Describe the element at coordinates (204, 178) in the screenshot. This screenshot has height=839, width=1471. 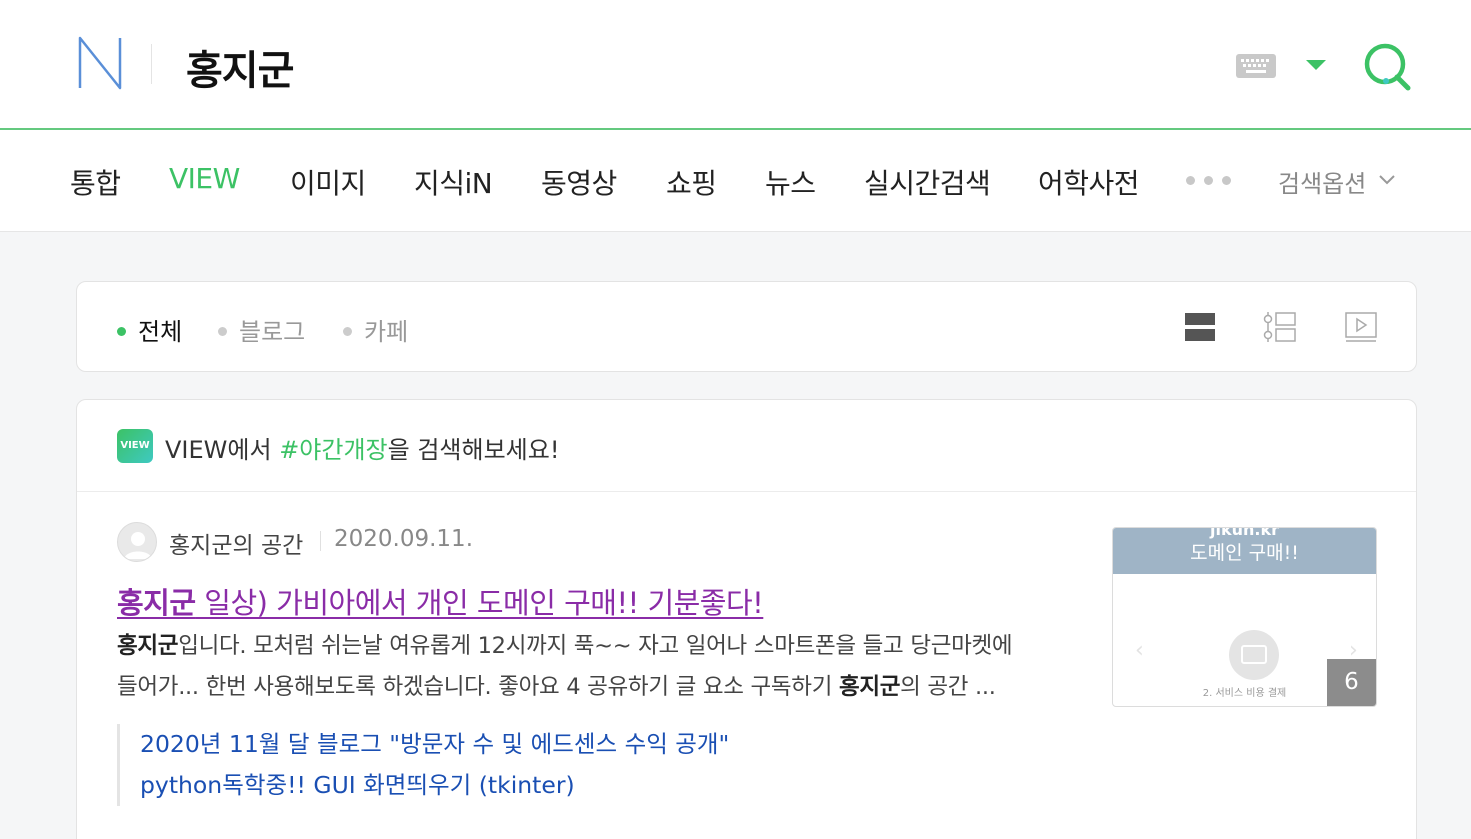
I see `tab-view: VIEW` at that location.